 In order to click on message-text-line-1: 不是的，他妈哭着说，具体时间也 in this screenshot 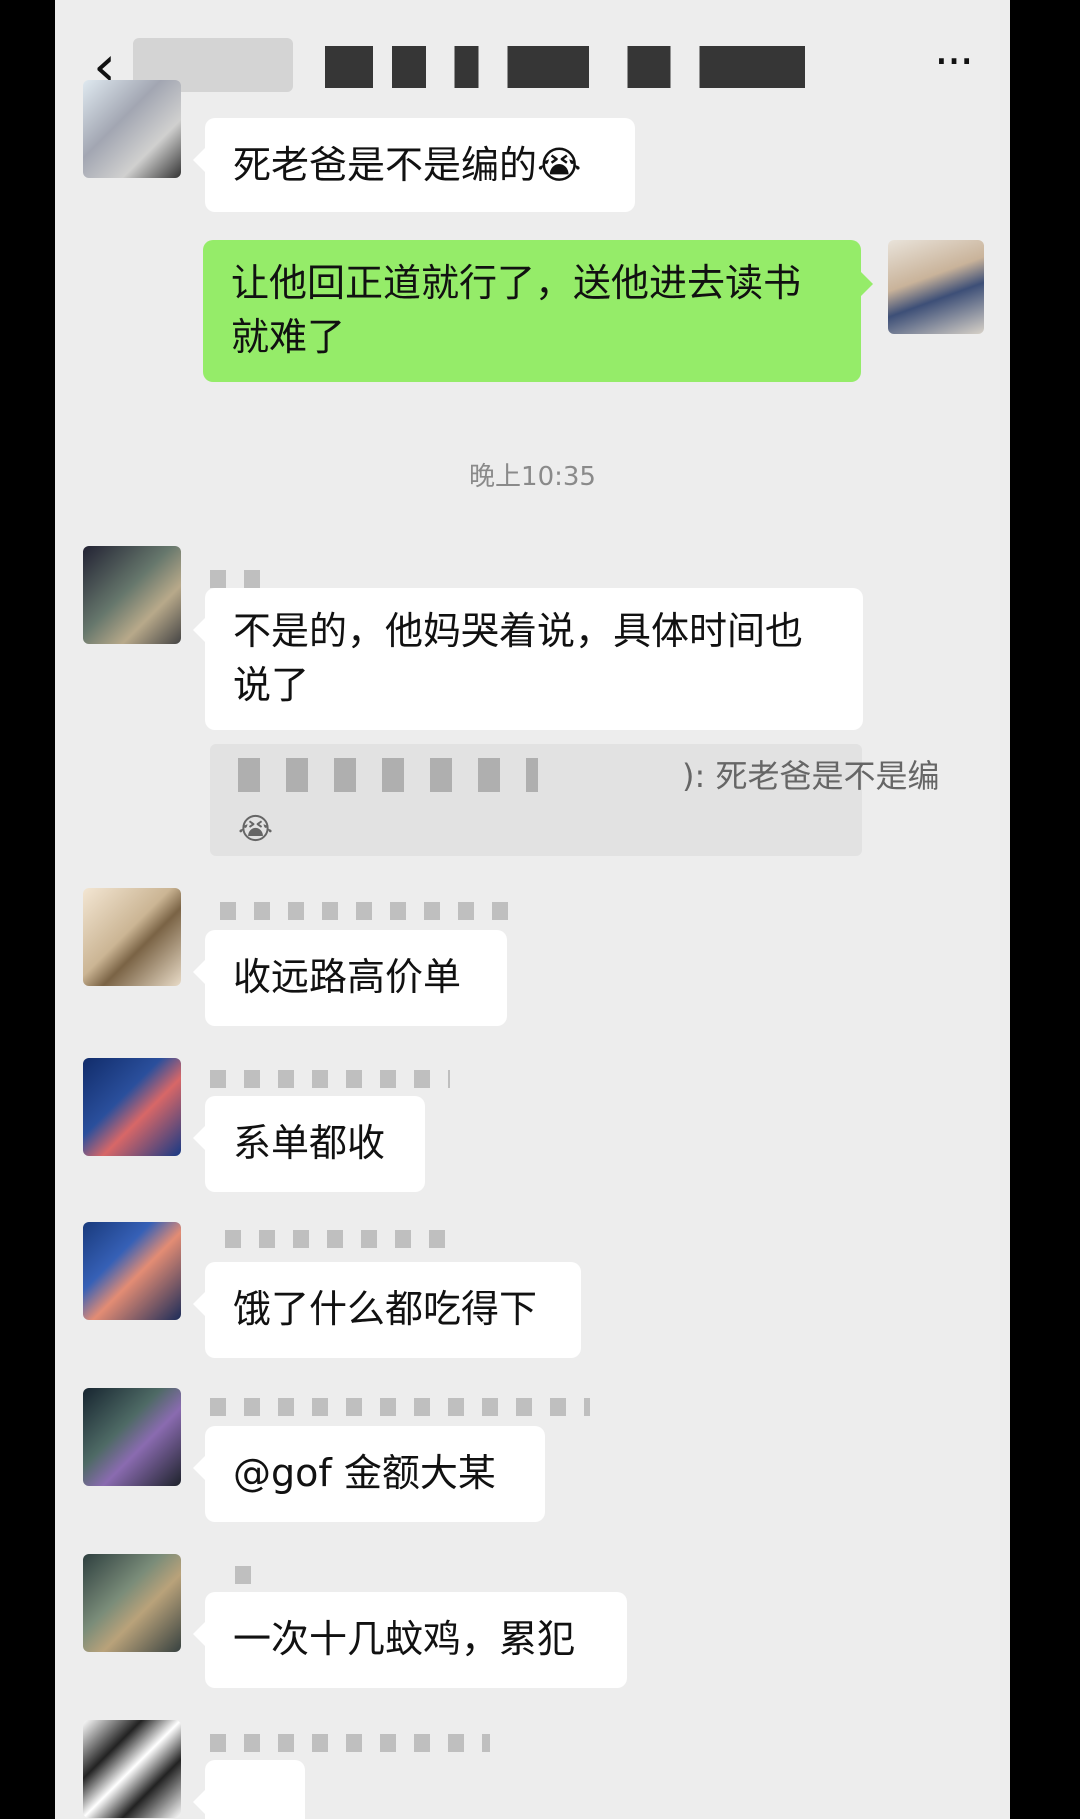, I will do `click(518, 631)`.